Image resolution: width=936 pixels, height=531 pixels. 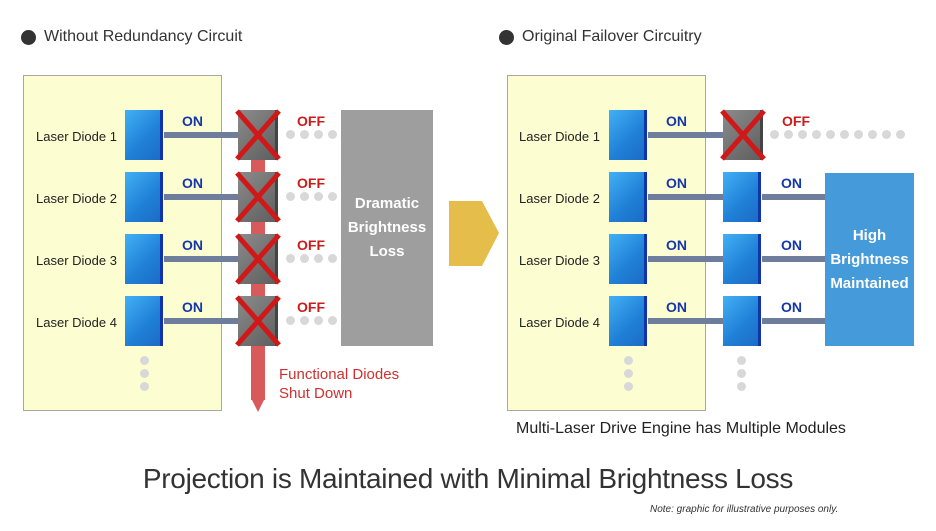 I want to click on left-heading: Without Redundancy Circuit, so click(x=131, y=37).